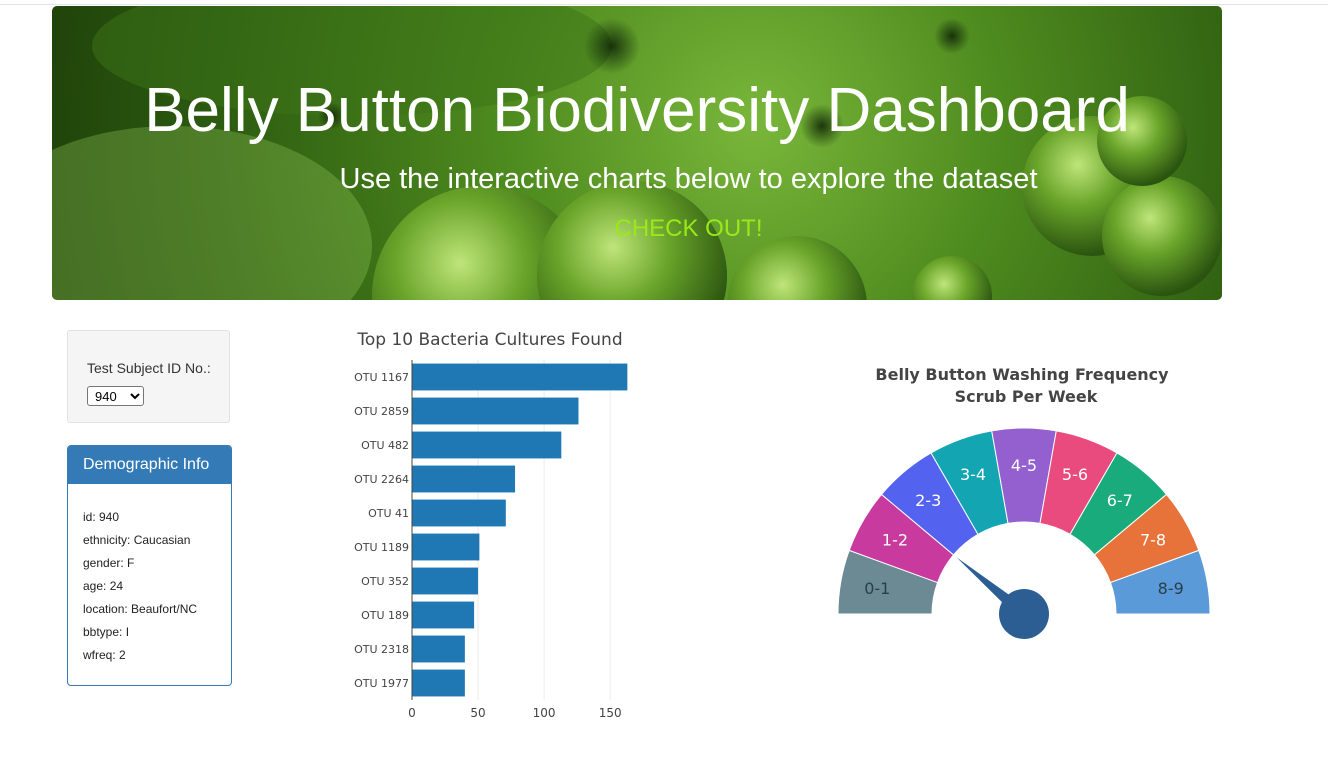 The image size is (1328, 778). I want to click on bar-chart-y-tick-label: OTU 2859, so click(381, 411).